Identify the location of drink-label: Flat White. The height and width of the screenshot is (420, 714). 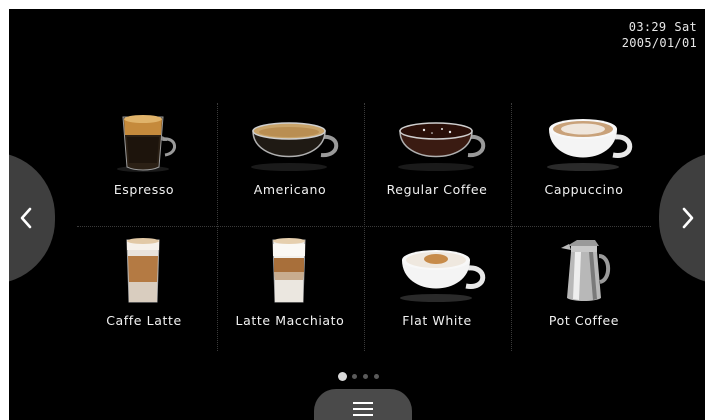
(437, 320).